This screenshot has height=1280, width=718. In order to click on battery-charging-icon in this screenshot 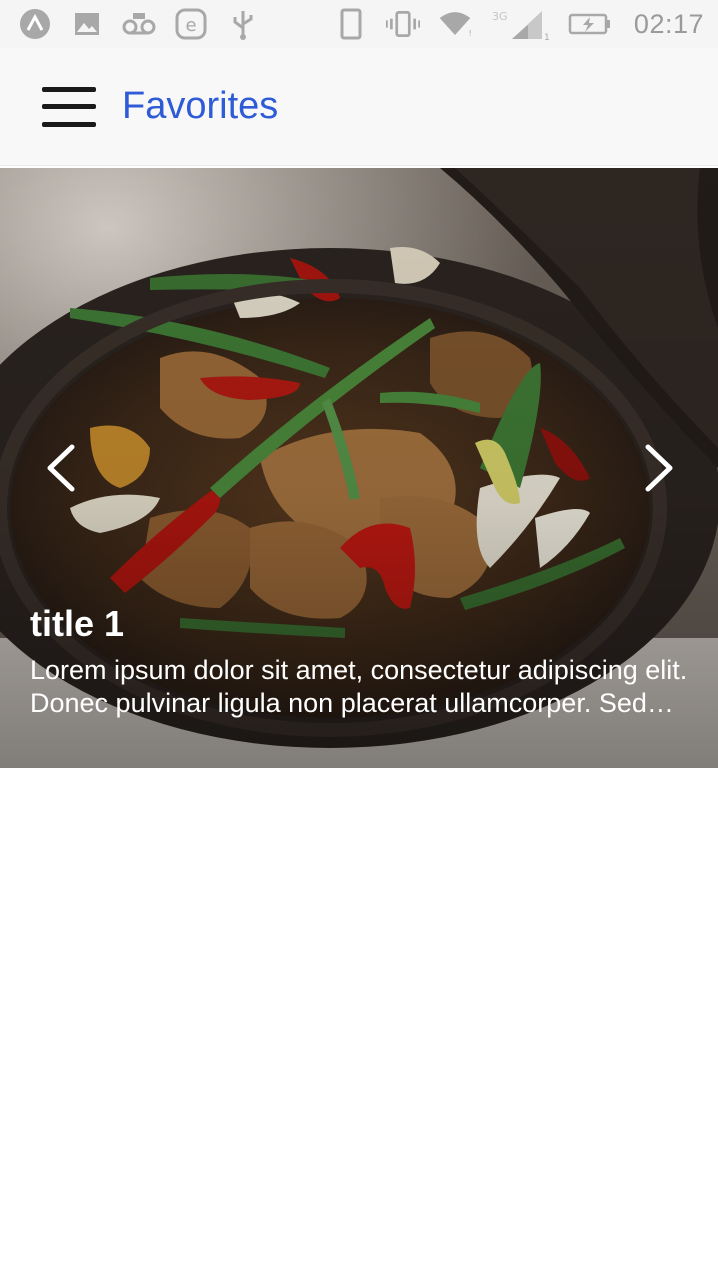, I will do `click(590, 24)`.